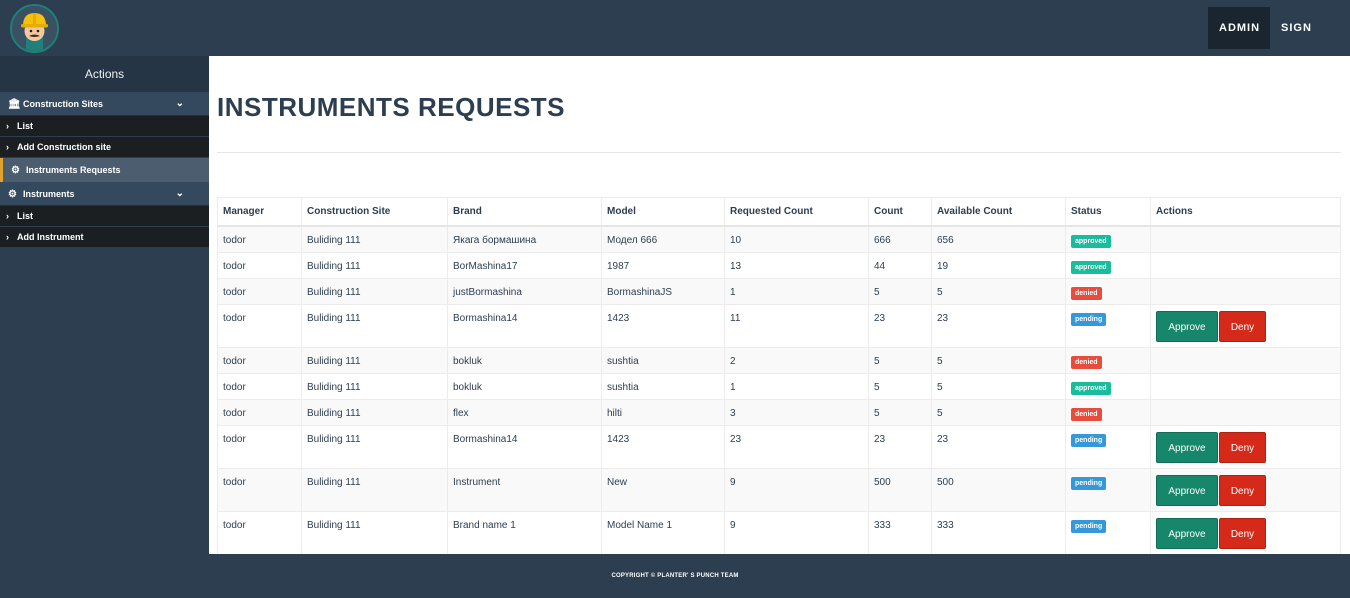  What do you see at coordinates (1245, 212) in the screenshot?
I see `column-header: Actions` at bounding box center [1245, 212].